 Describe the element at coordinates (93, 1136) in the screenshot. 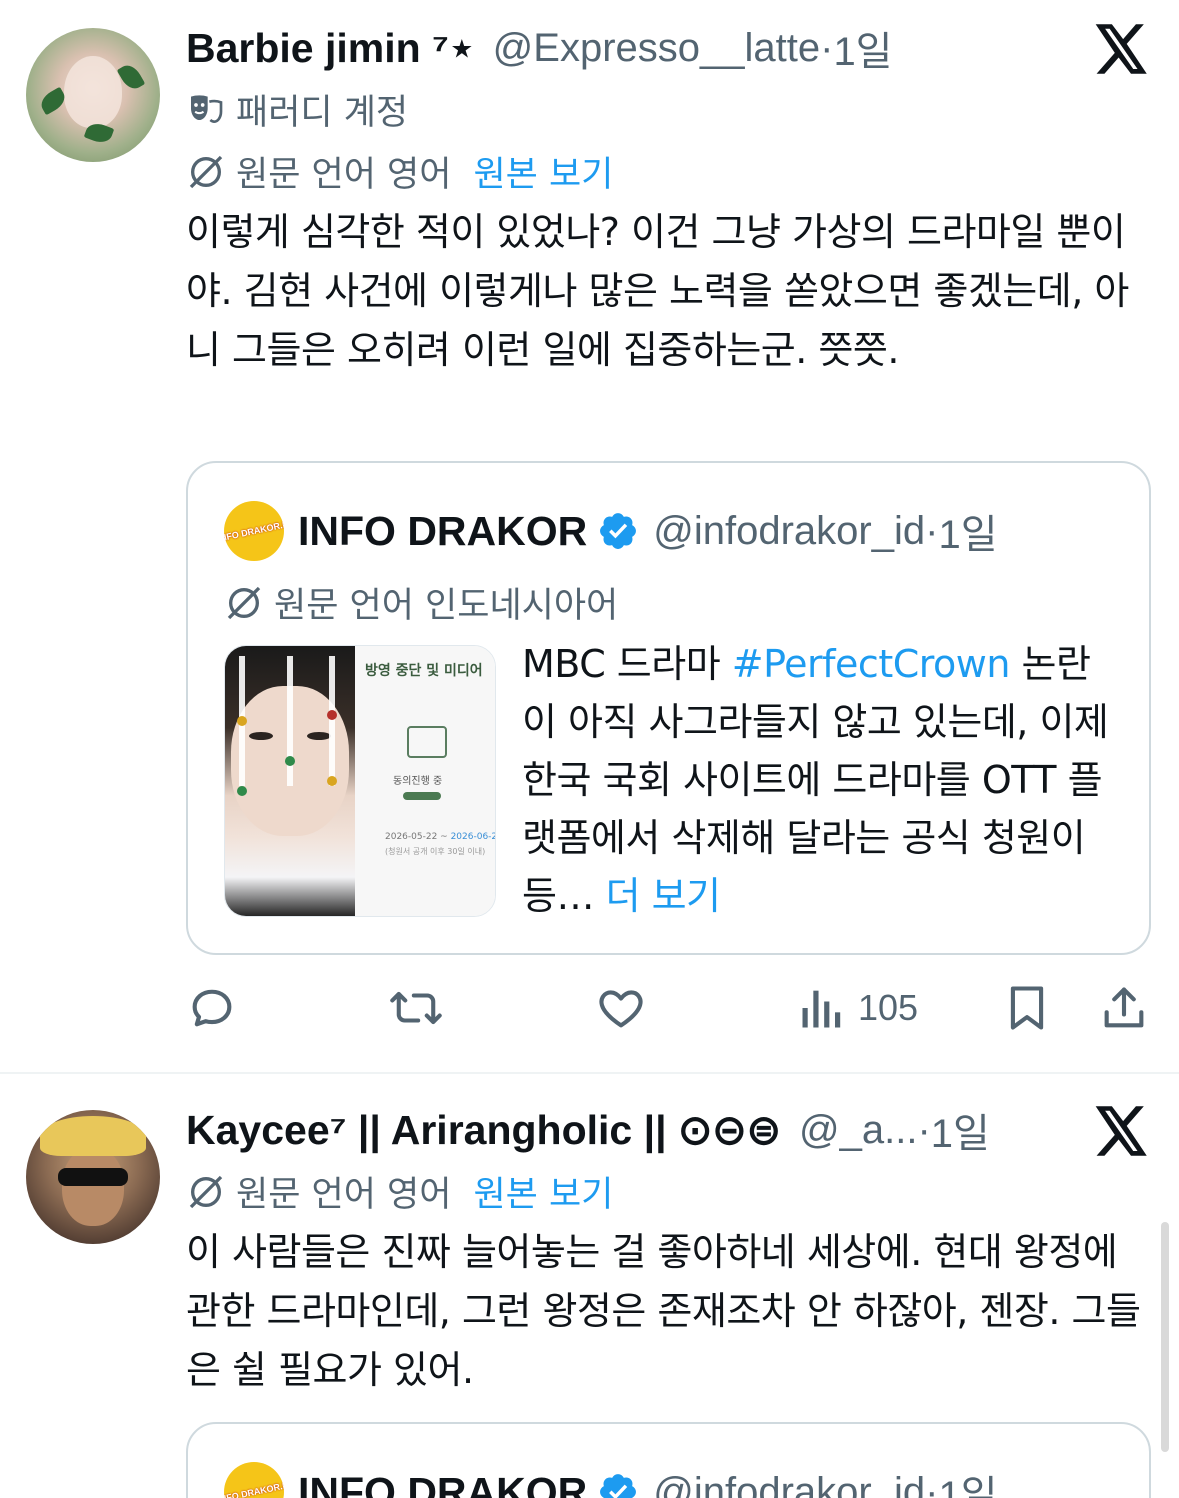

I see `avatar-hat` at that location.